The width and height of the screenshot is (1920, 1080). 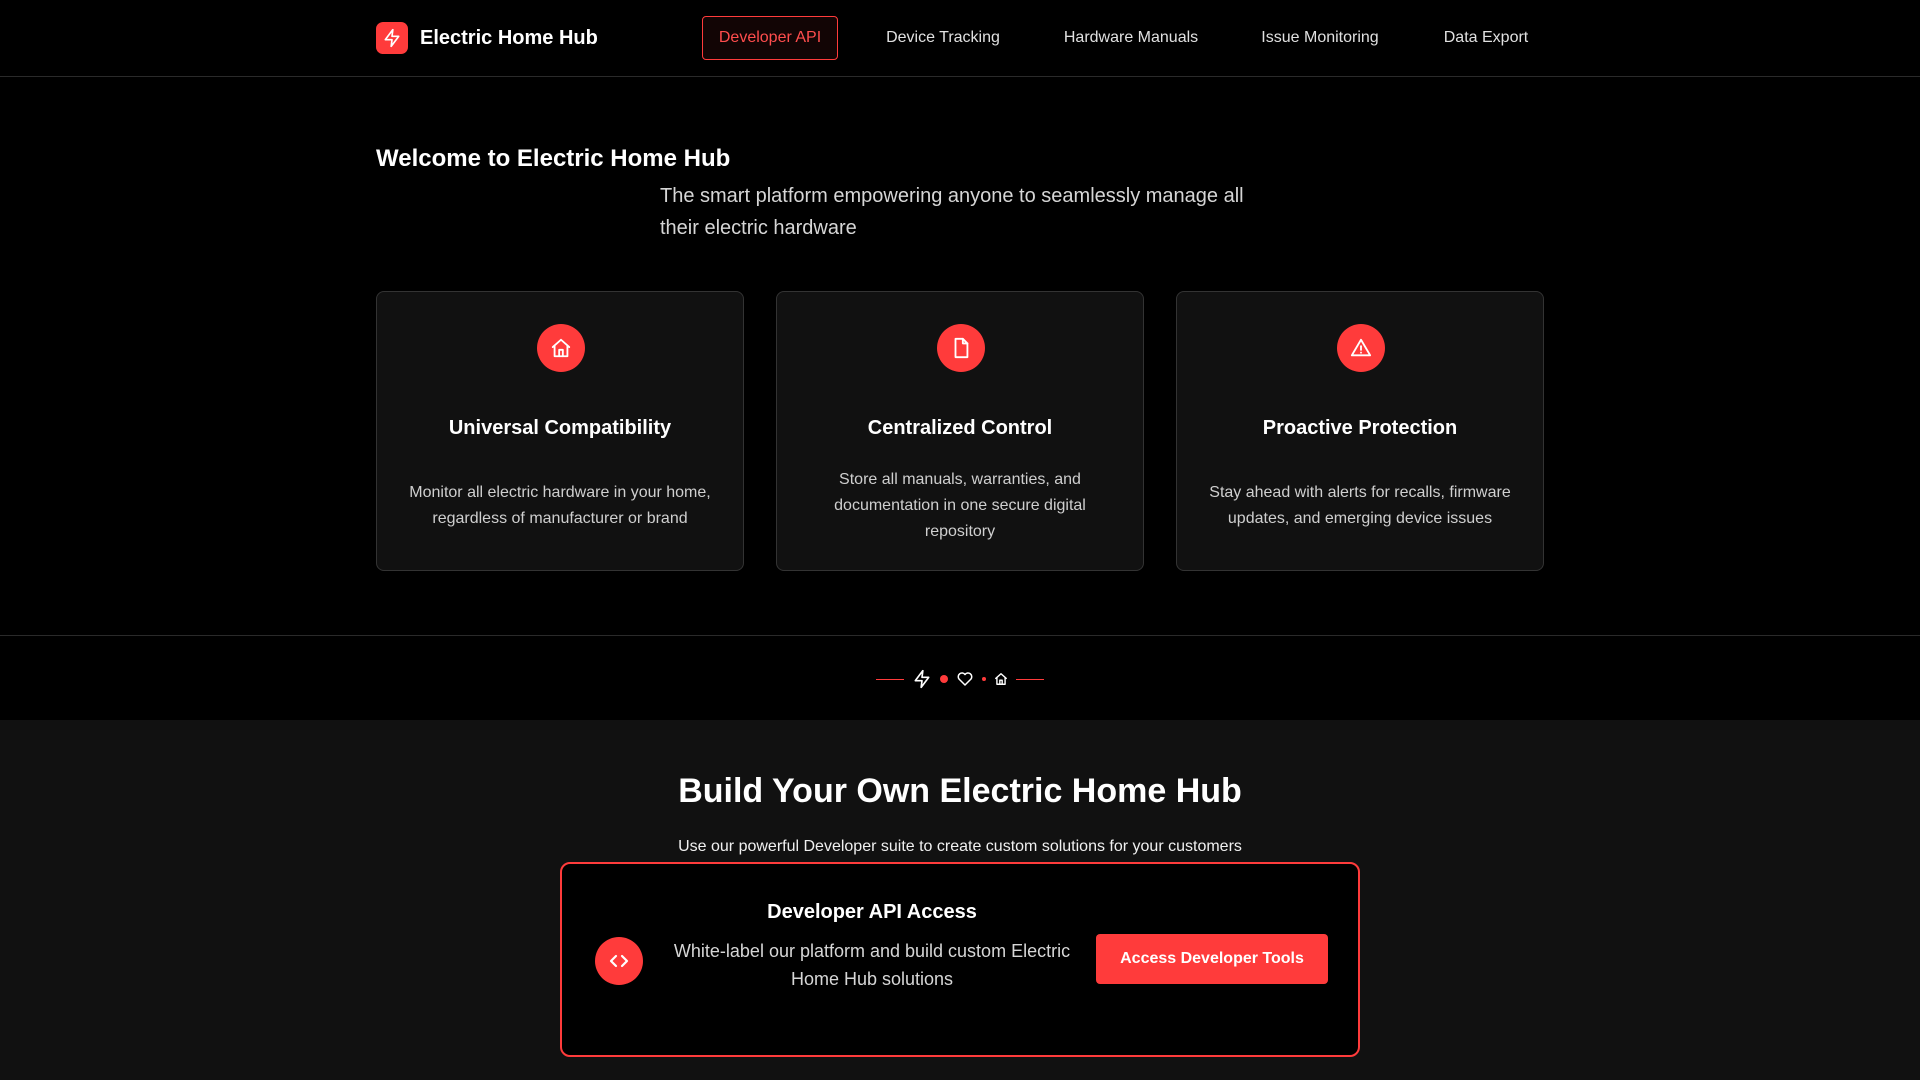 What do you see at coordinates (619, 961) in the screenshot?
I see `code-icon` at bounding box center [619, 961].